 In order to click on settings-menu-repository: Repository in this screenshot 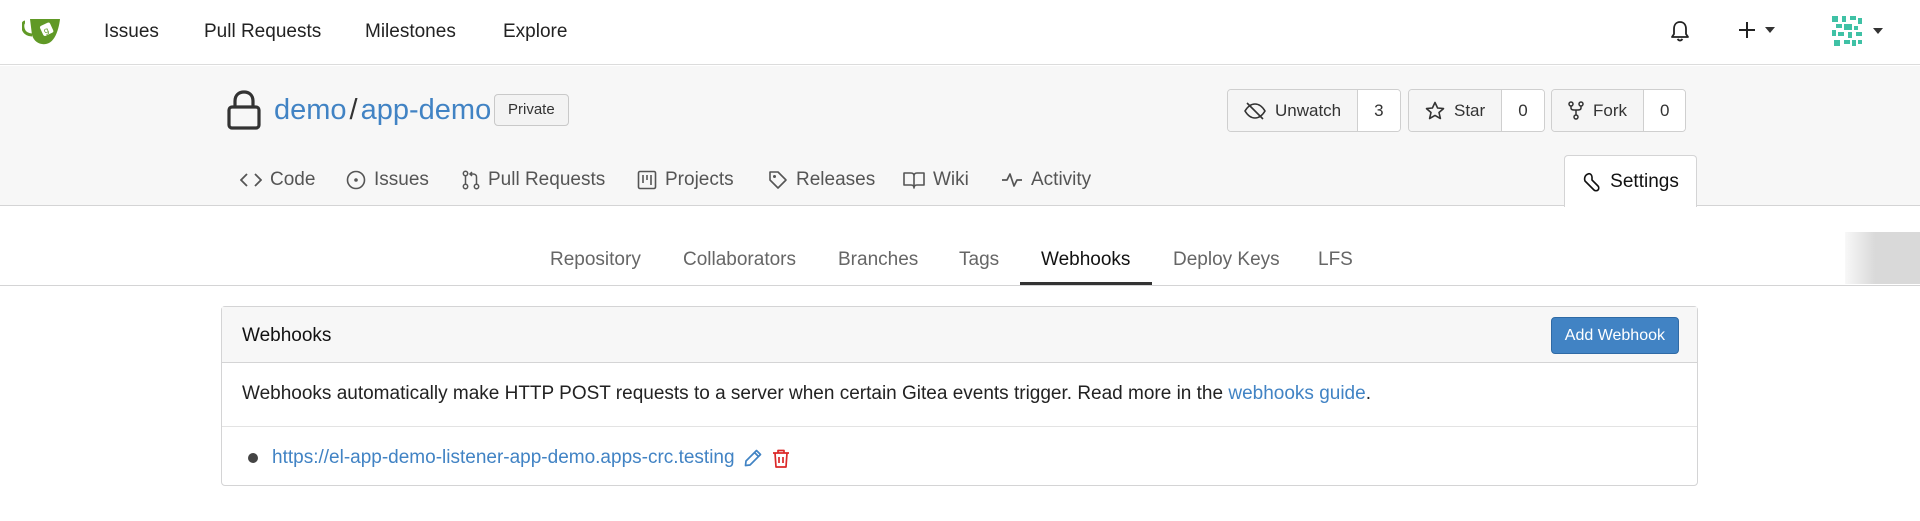, I will do `click(595, 260)`.